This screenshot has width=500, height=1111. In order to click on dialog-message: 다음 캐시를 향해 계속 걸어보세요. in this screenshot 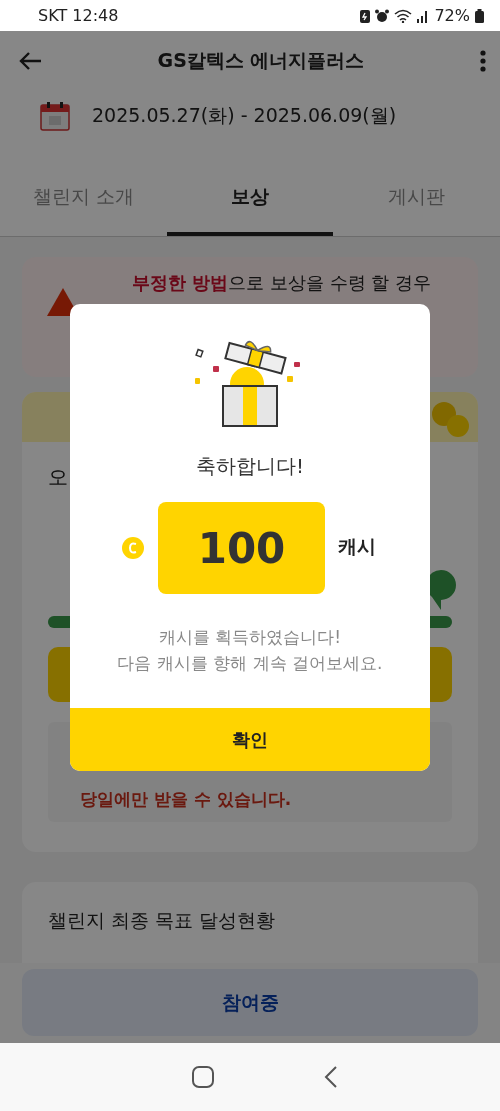, I will do `click(250, 663)`.